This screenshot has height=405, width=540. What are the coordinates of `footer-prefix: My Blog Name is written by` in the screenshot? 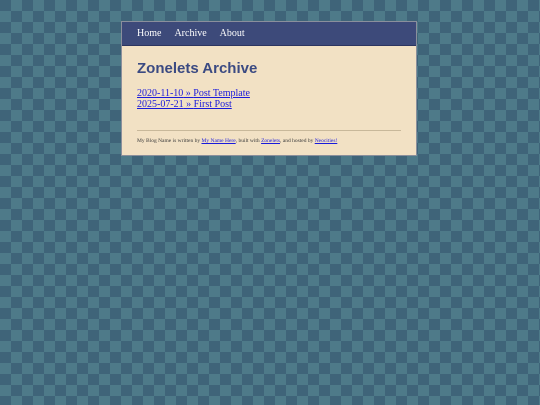 It's located at (169, 141).